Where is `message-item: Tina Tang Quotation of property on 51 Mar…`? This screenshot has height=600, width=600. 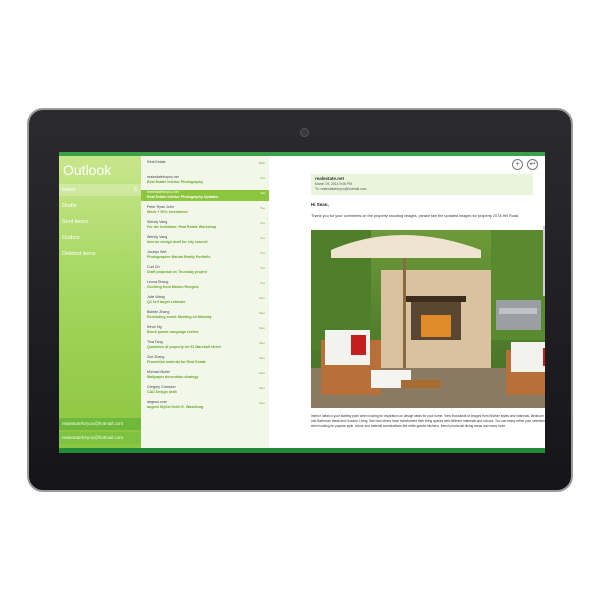
message-item: Tina Tang Quotation of property on 51 Mar… is located at coordinates (205, 345).